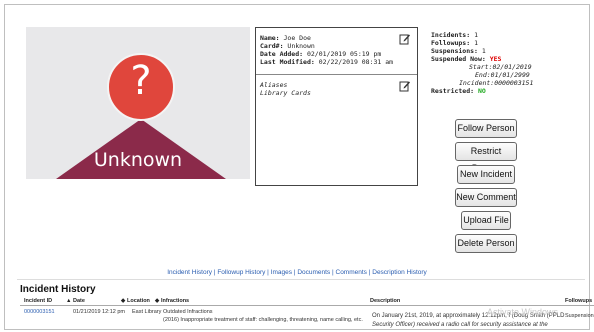 Image resolution: width=594 pixels, height=332 pixels. What do you see at coordinates (351, 272) in the screenshot?
I see `tab-comments: Comments` at bounding box center [351, 272].